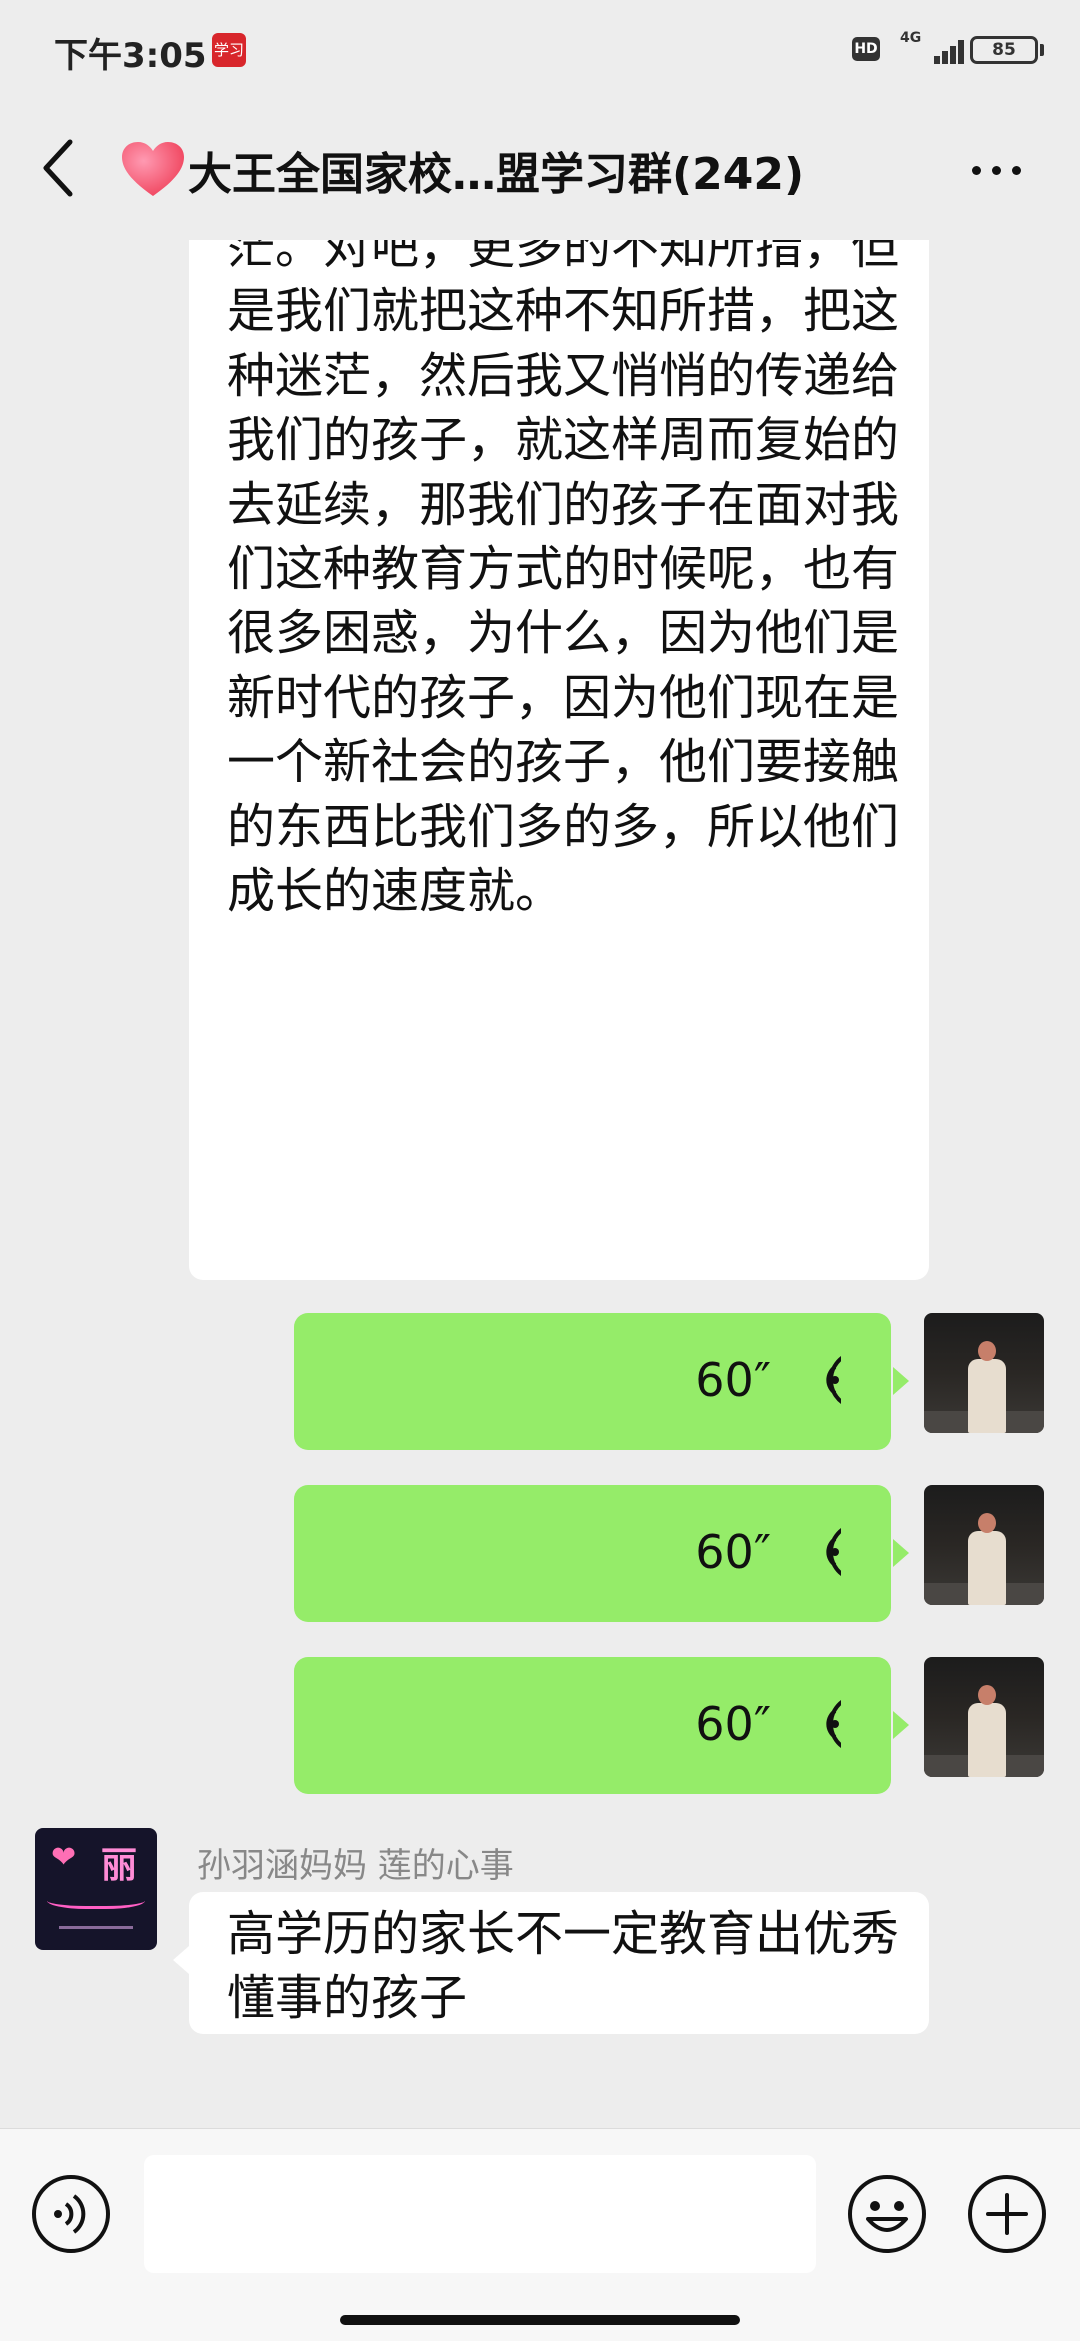 This screenshot has height=2341, width=1080. Describe the element at coordinates (496, 170) in the screenshot. I see `chat-title: 大王全国家校…盟学习群(242)` at that location.